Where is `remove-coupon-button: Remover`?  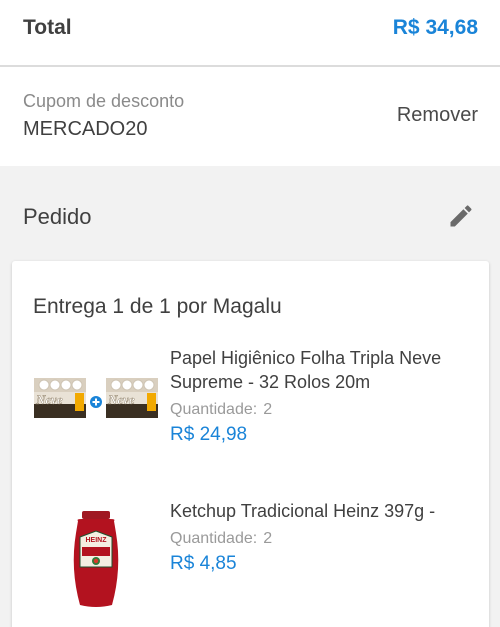 remove-coupon-button: Remover is located at coordinates (437, 115).